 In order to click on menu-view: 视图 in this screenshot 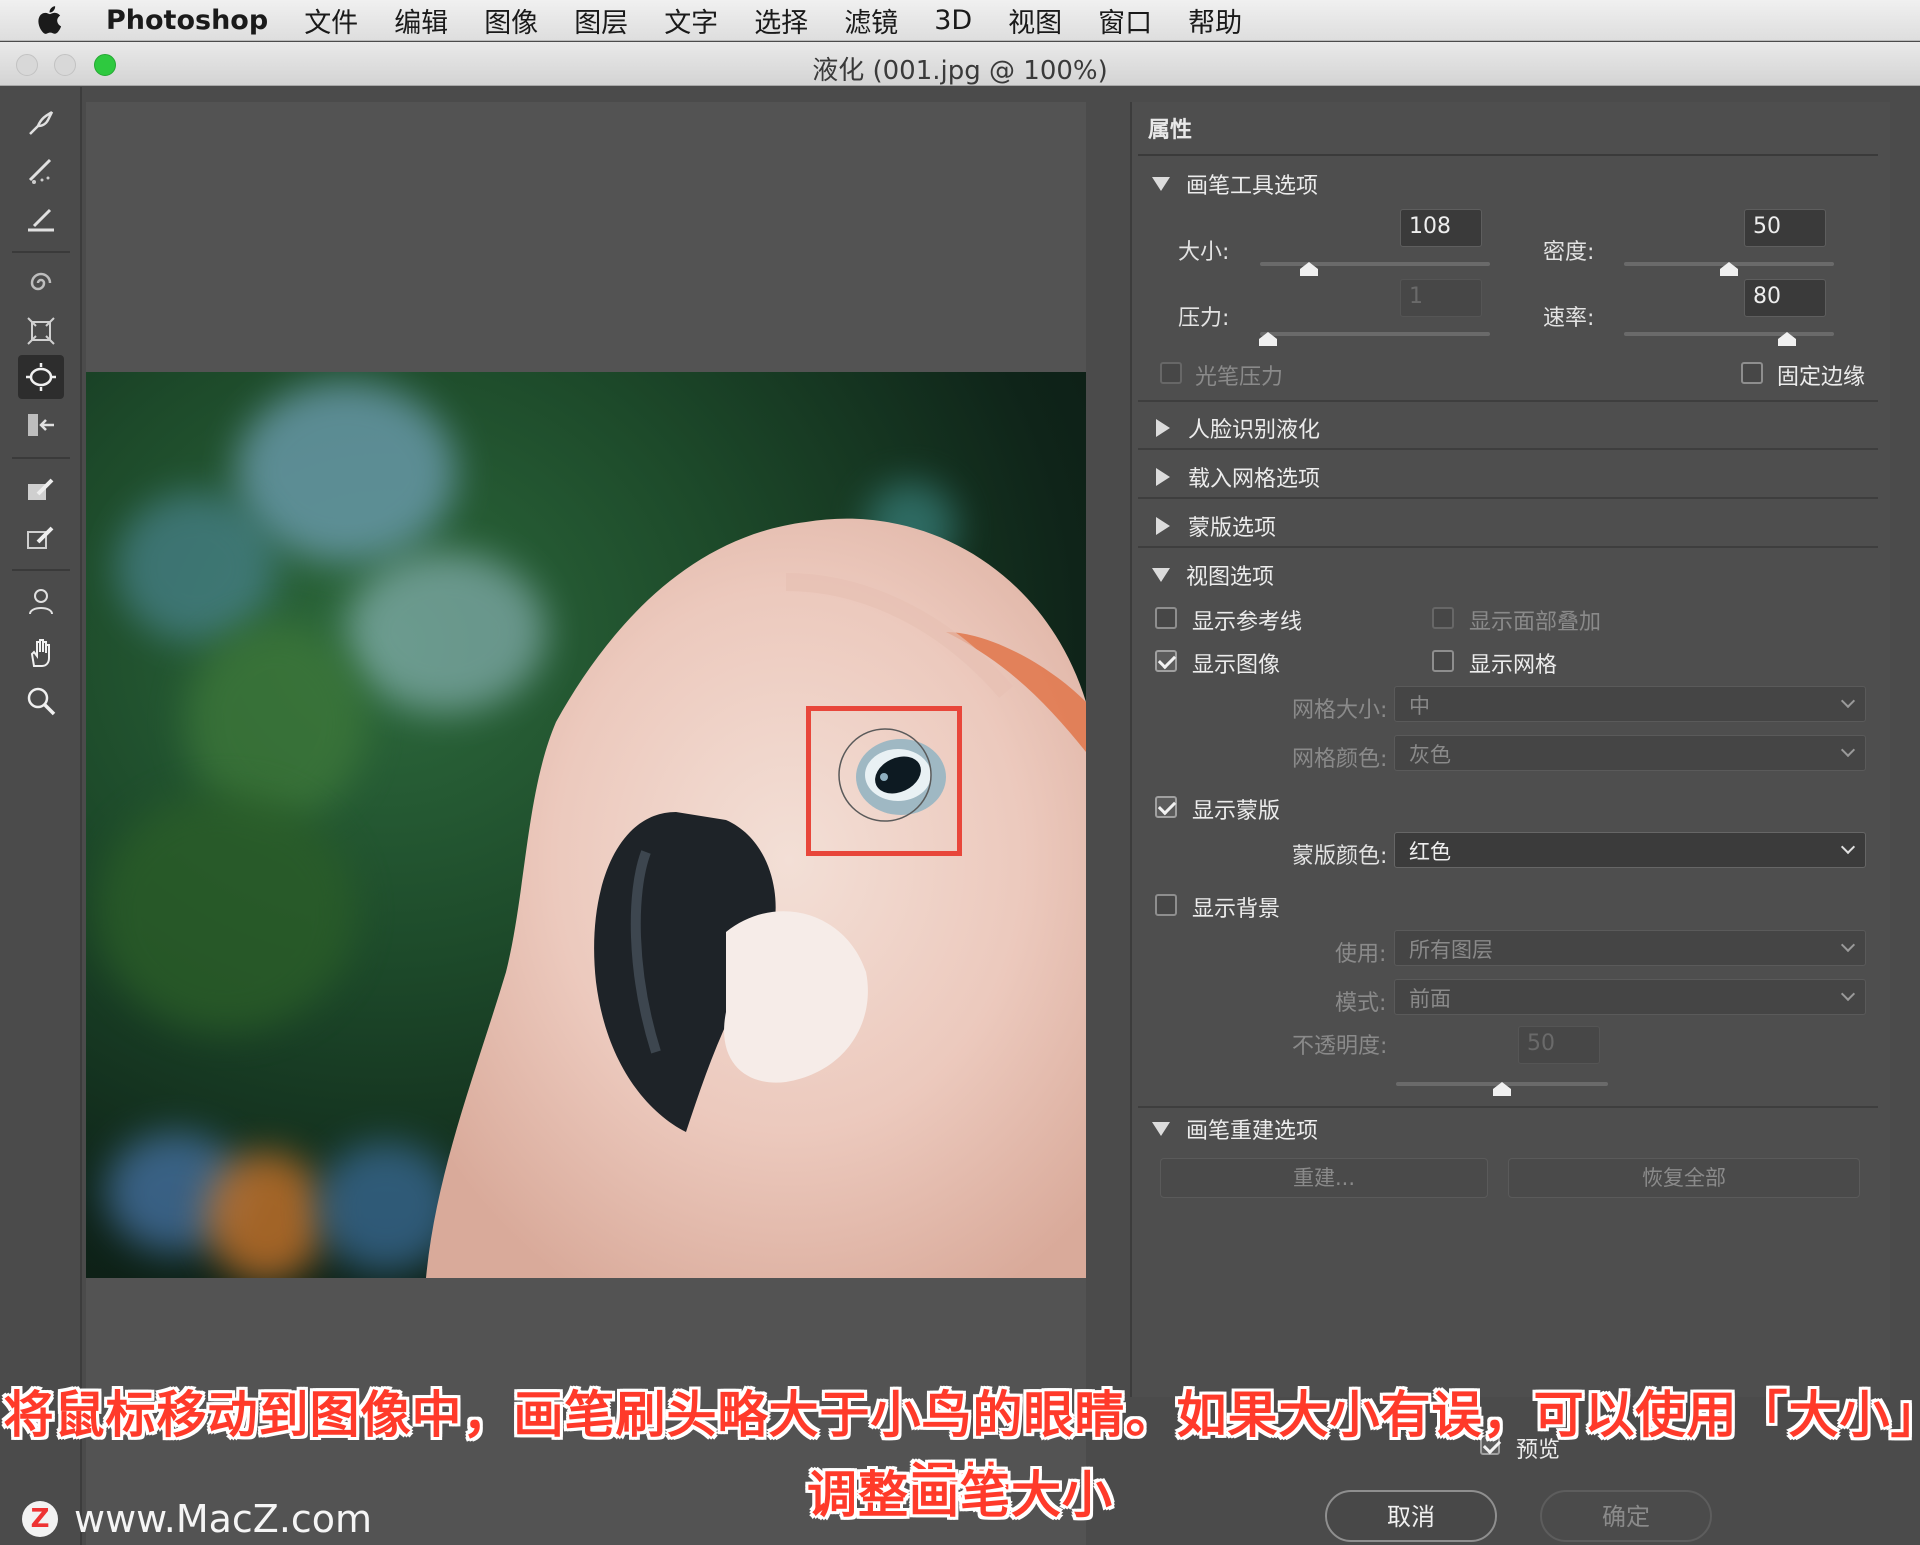, I will do `click(1035, 20)`.